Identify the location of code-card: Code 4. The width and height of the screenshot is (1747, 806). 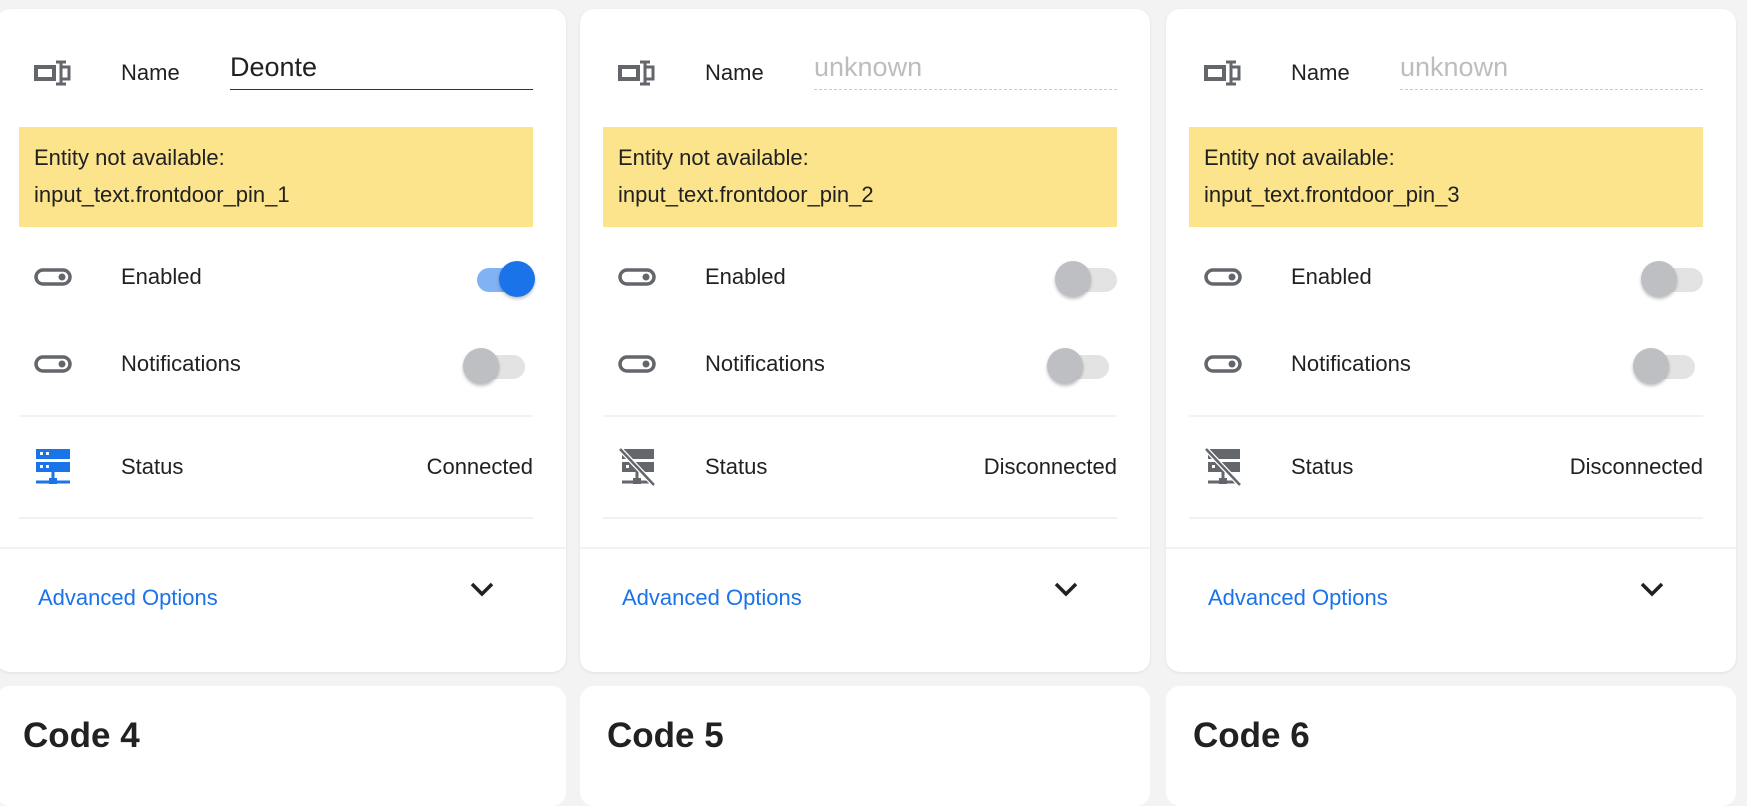
(283, 746).